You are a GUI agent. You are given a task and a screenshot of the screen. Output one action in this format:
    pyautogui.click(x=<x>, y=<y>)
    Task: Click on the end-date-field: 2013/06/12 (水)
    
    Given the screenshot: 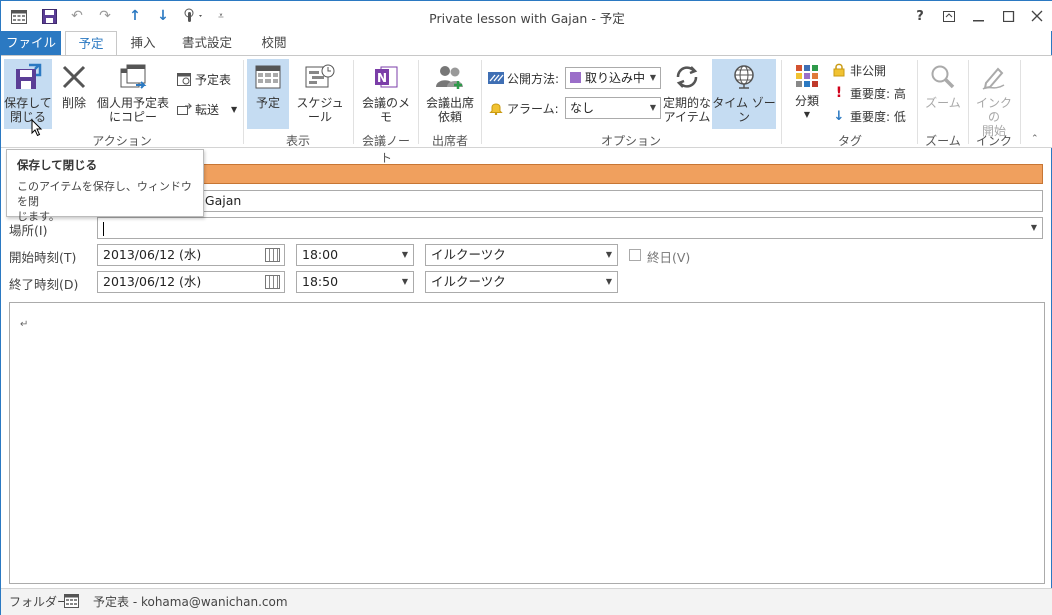 What is the action you would take?
    pyautogui.click(x=191, y=282)
    